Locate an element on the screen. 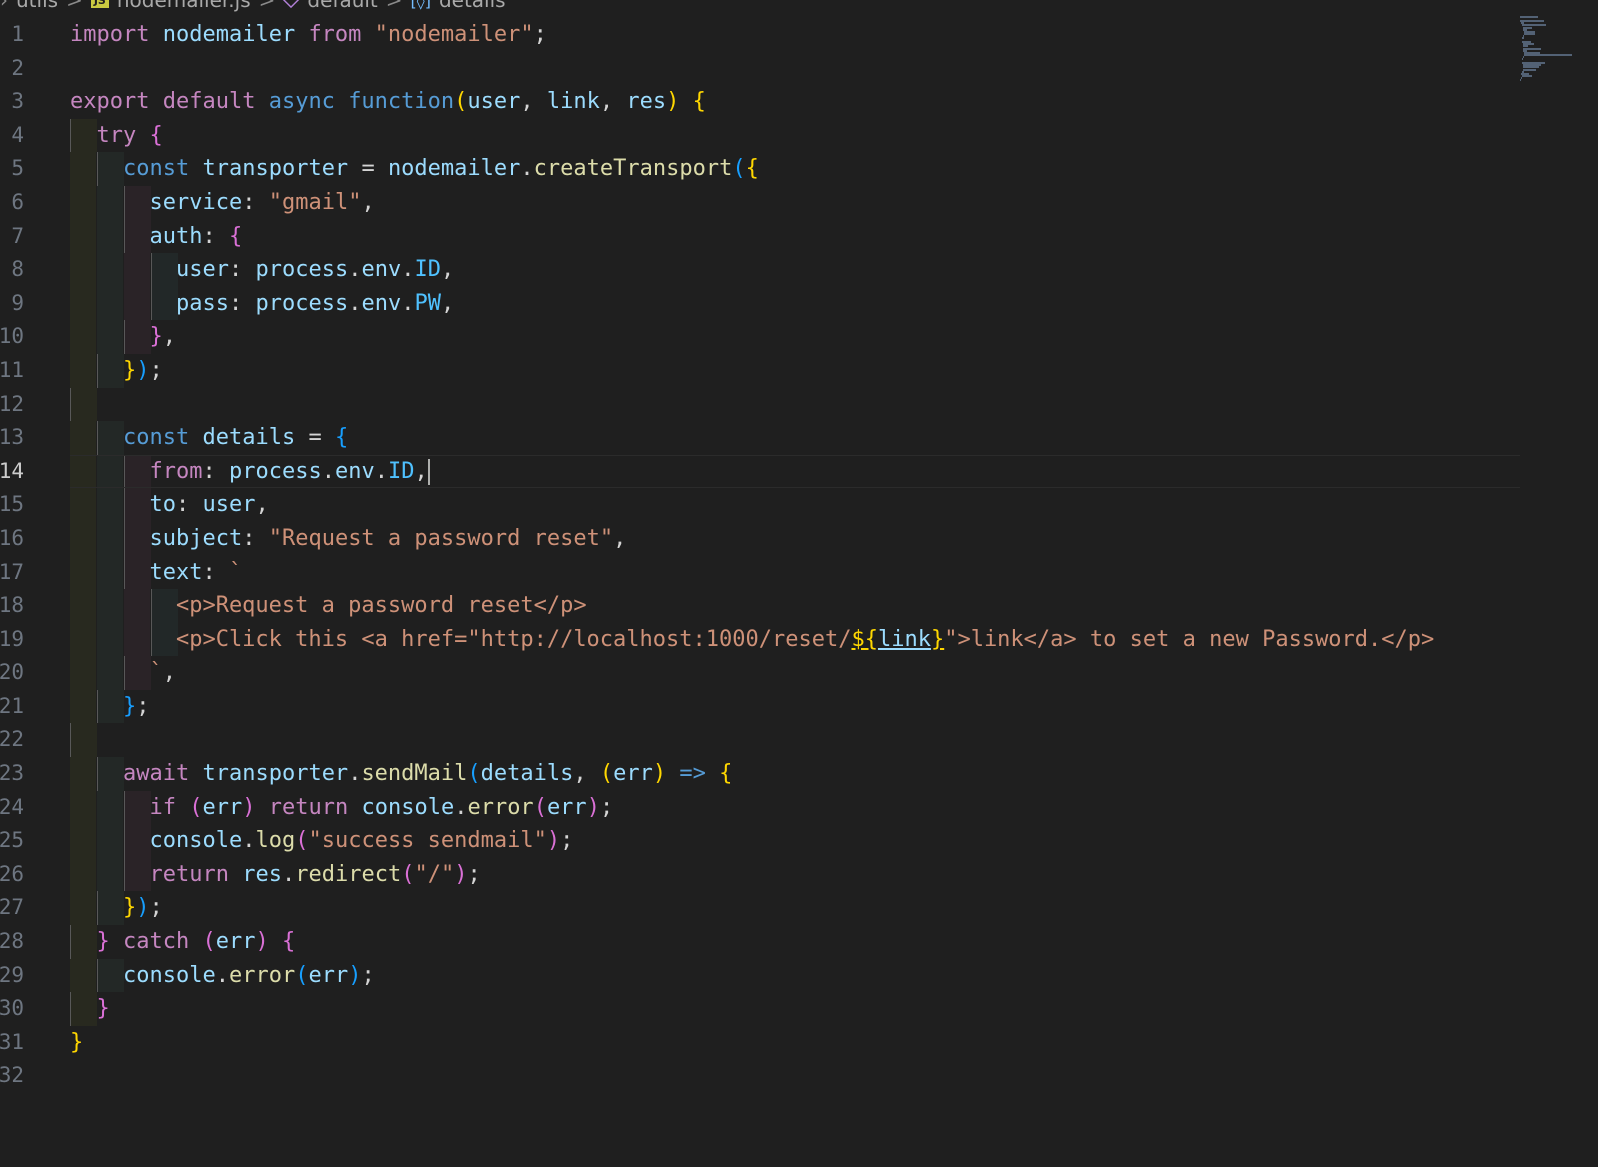  line-number: 1 is located at coordinates (12, 35).